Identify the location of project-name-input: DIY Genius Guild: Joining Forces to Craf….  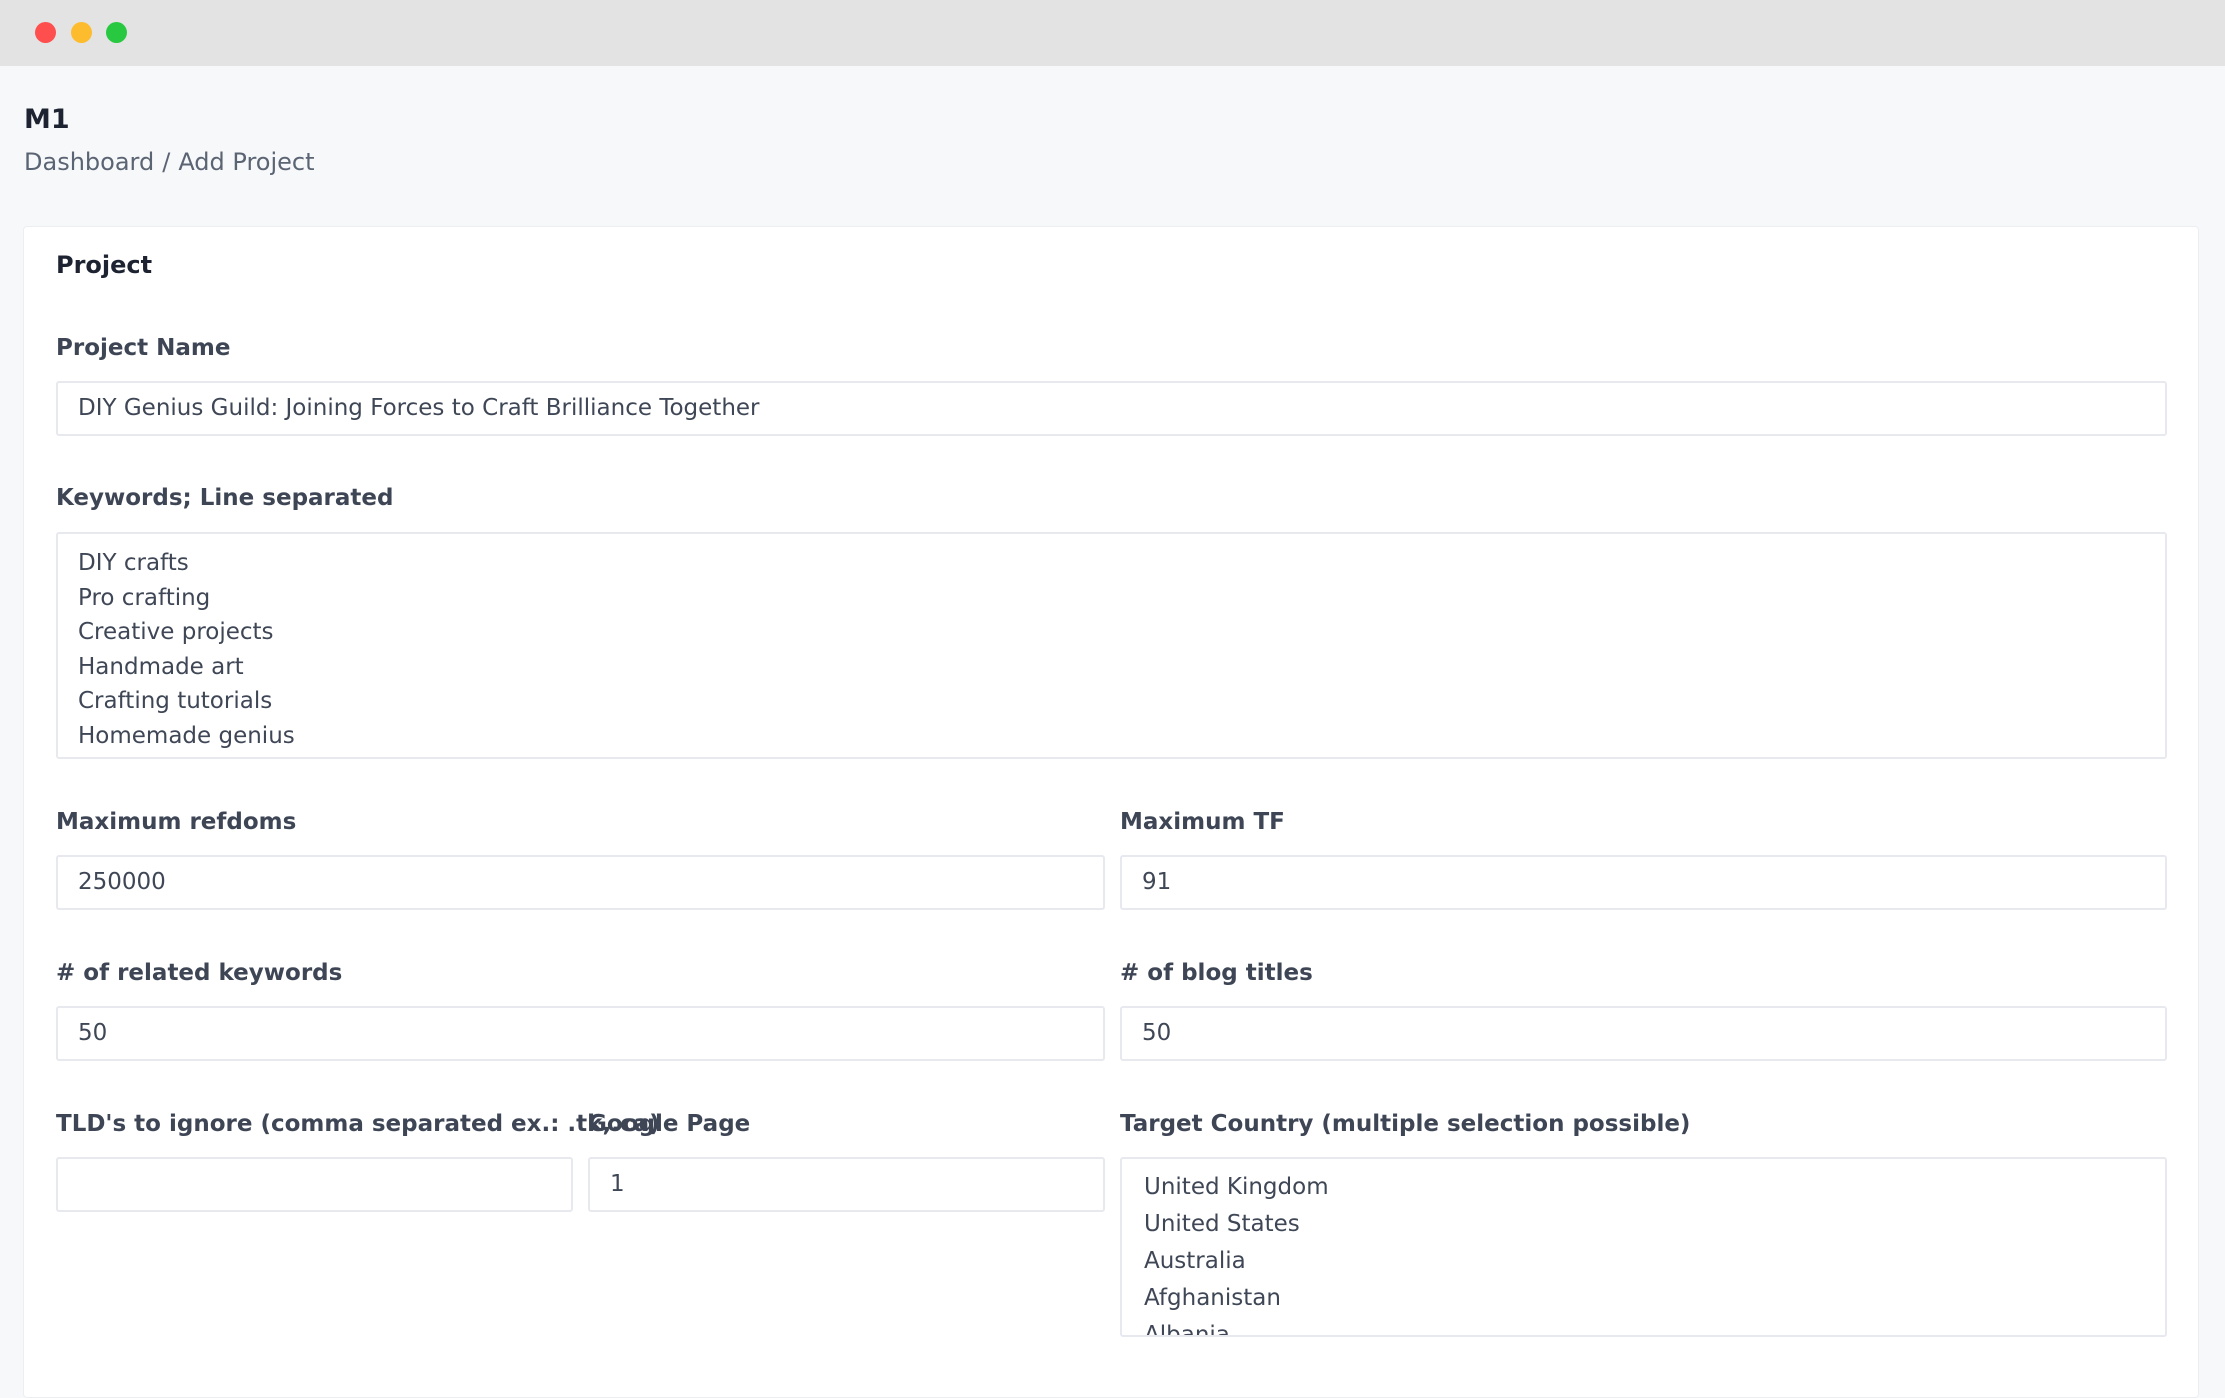
(1111, 408).